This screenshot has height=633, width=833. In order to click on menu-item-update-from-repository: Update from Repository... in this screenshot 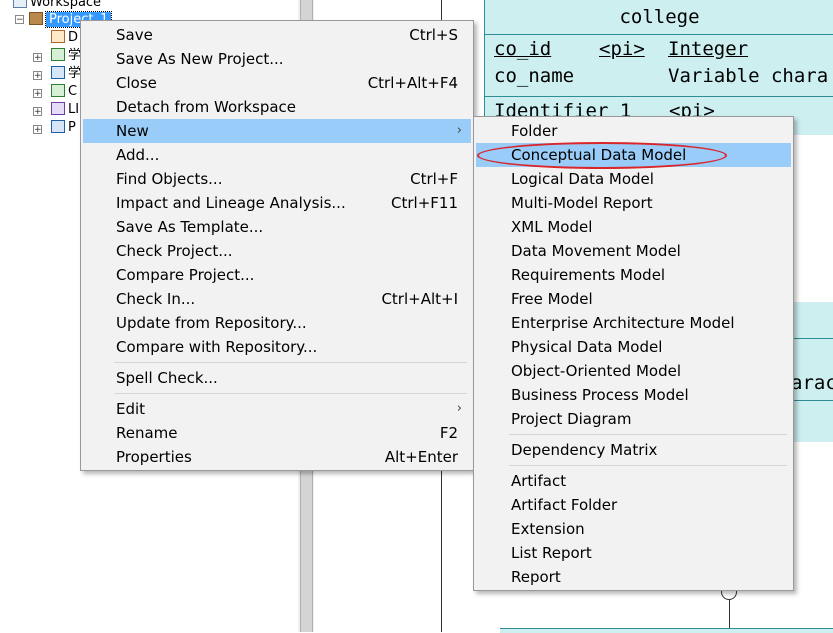, I will do `click(277, 323)`.